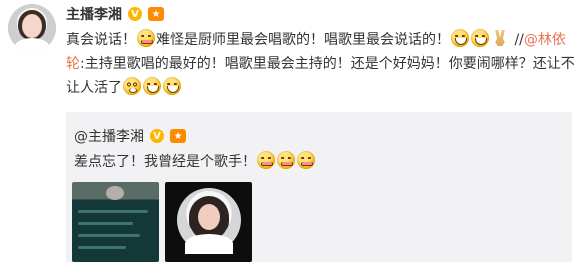  Describe the element at coordinates (132, 86) in the screenshot. I see `dizzy-face-emoji` at that location.